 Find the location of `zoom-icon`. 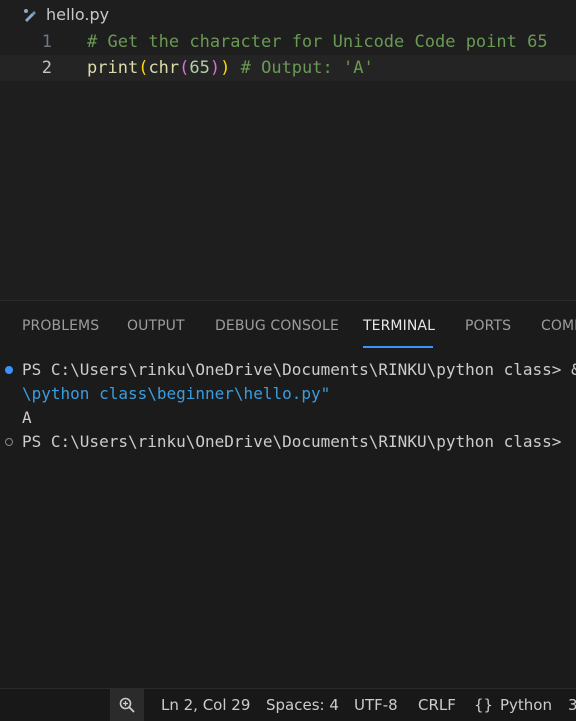

zoom-icon is located at coordinates (127, 705).